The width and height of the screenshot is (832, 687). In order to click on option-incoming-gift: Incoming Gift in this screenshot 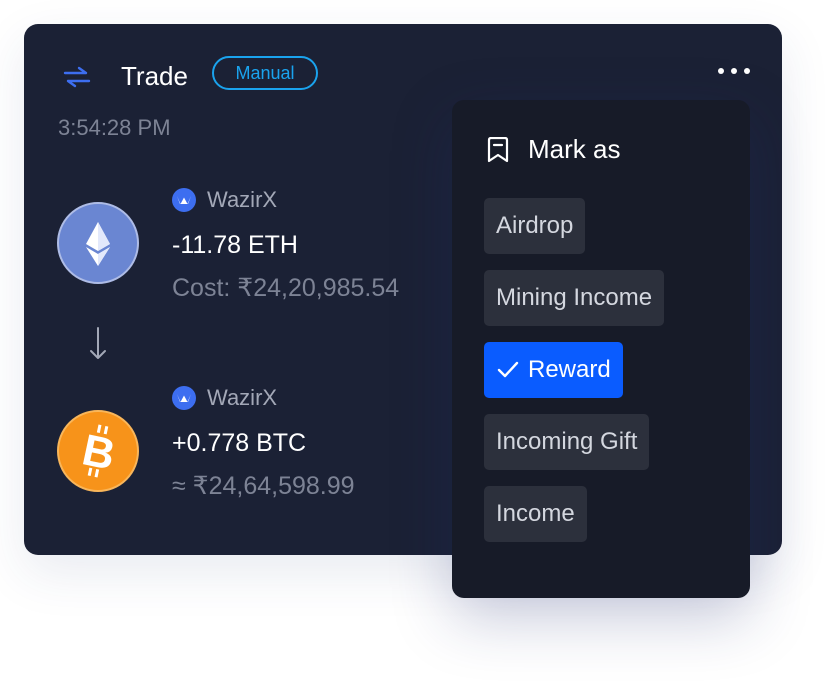, I will do `click(567, 442)`.